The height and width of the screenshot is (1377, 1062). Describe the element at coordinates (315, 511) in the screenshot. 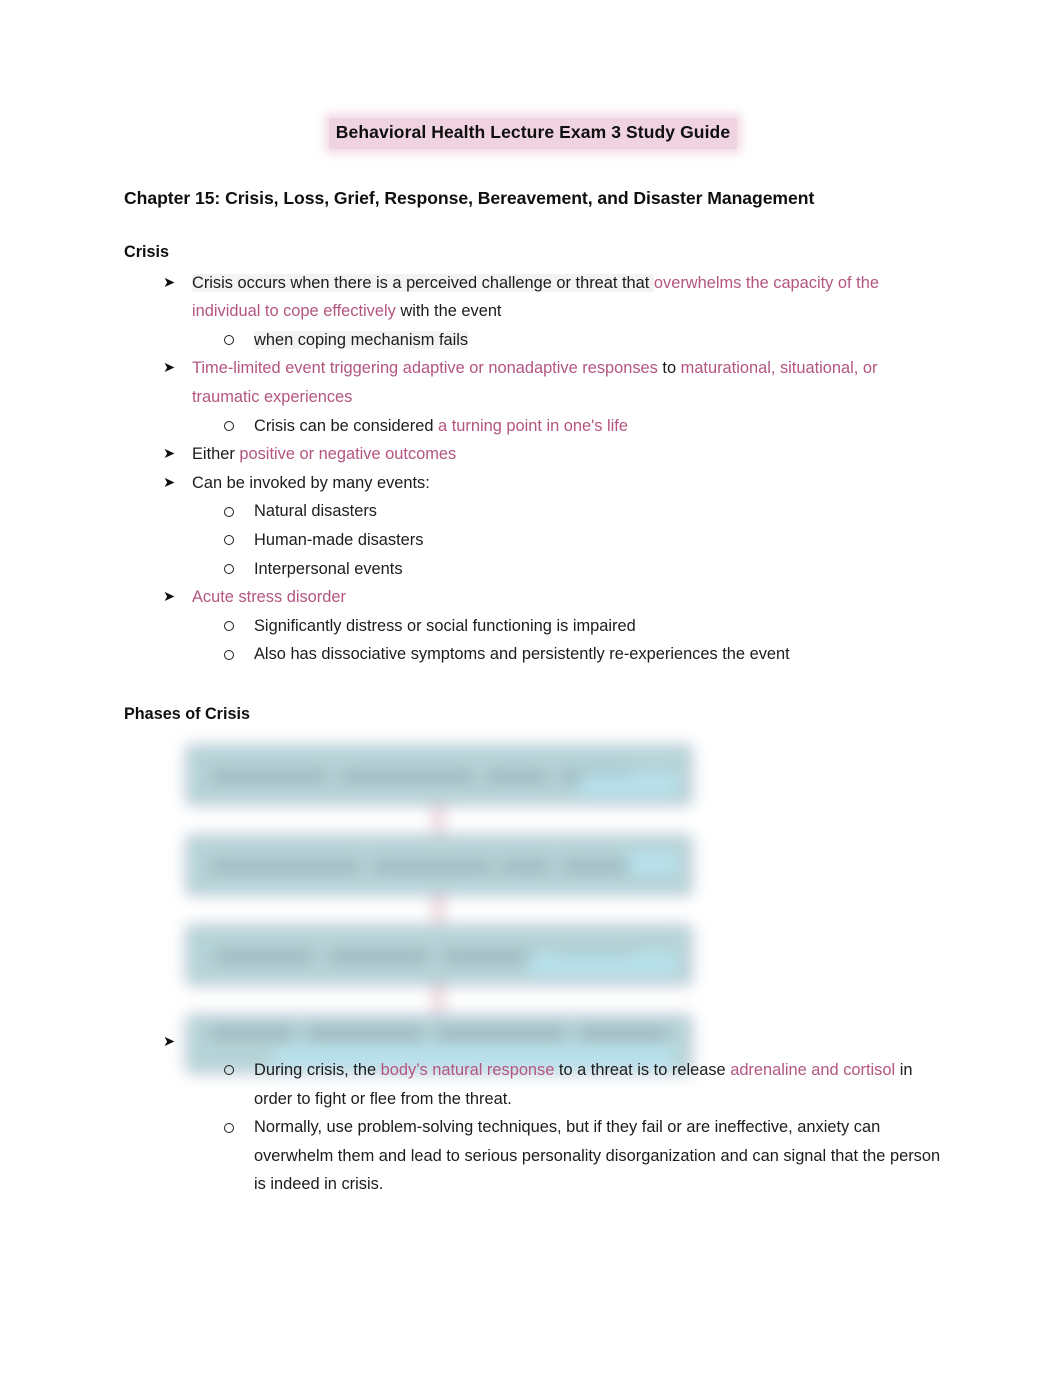

I see `bullet-text-run: Natural disasters` at that location.